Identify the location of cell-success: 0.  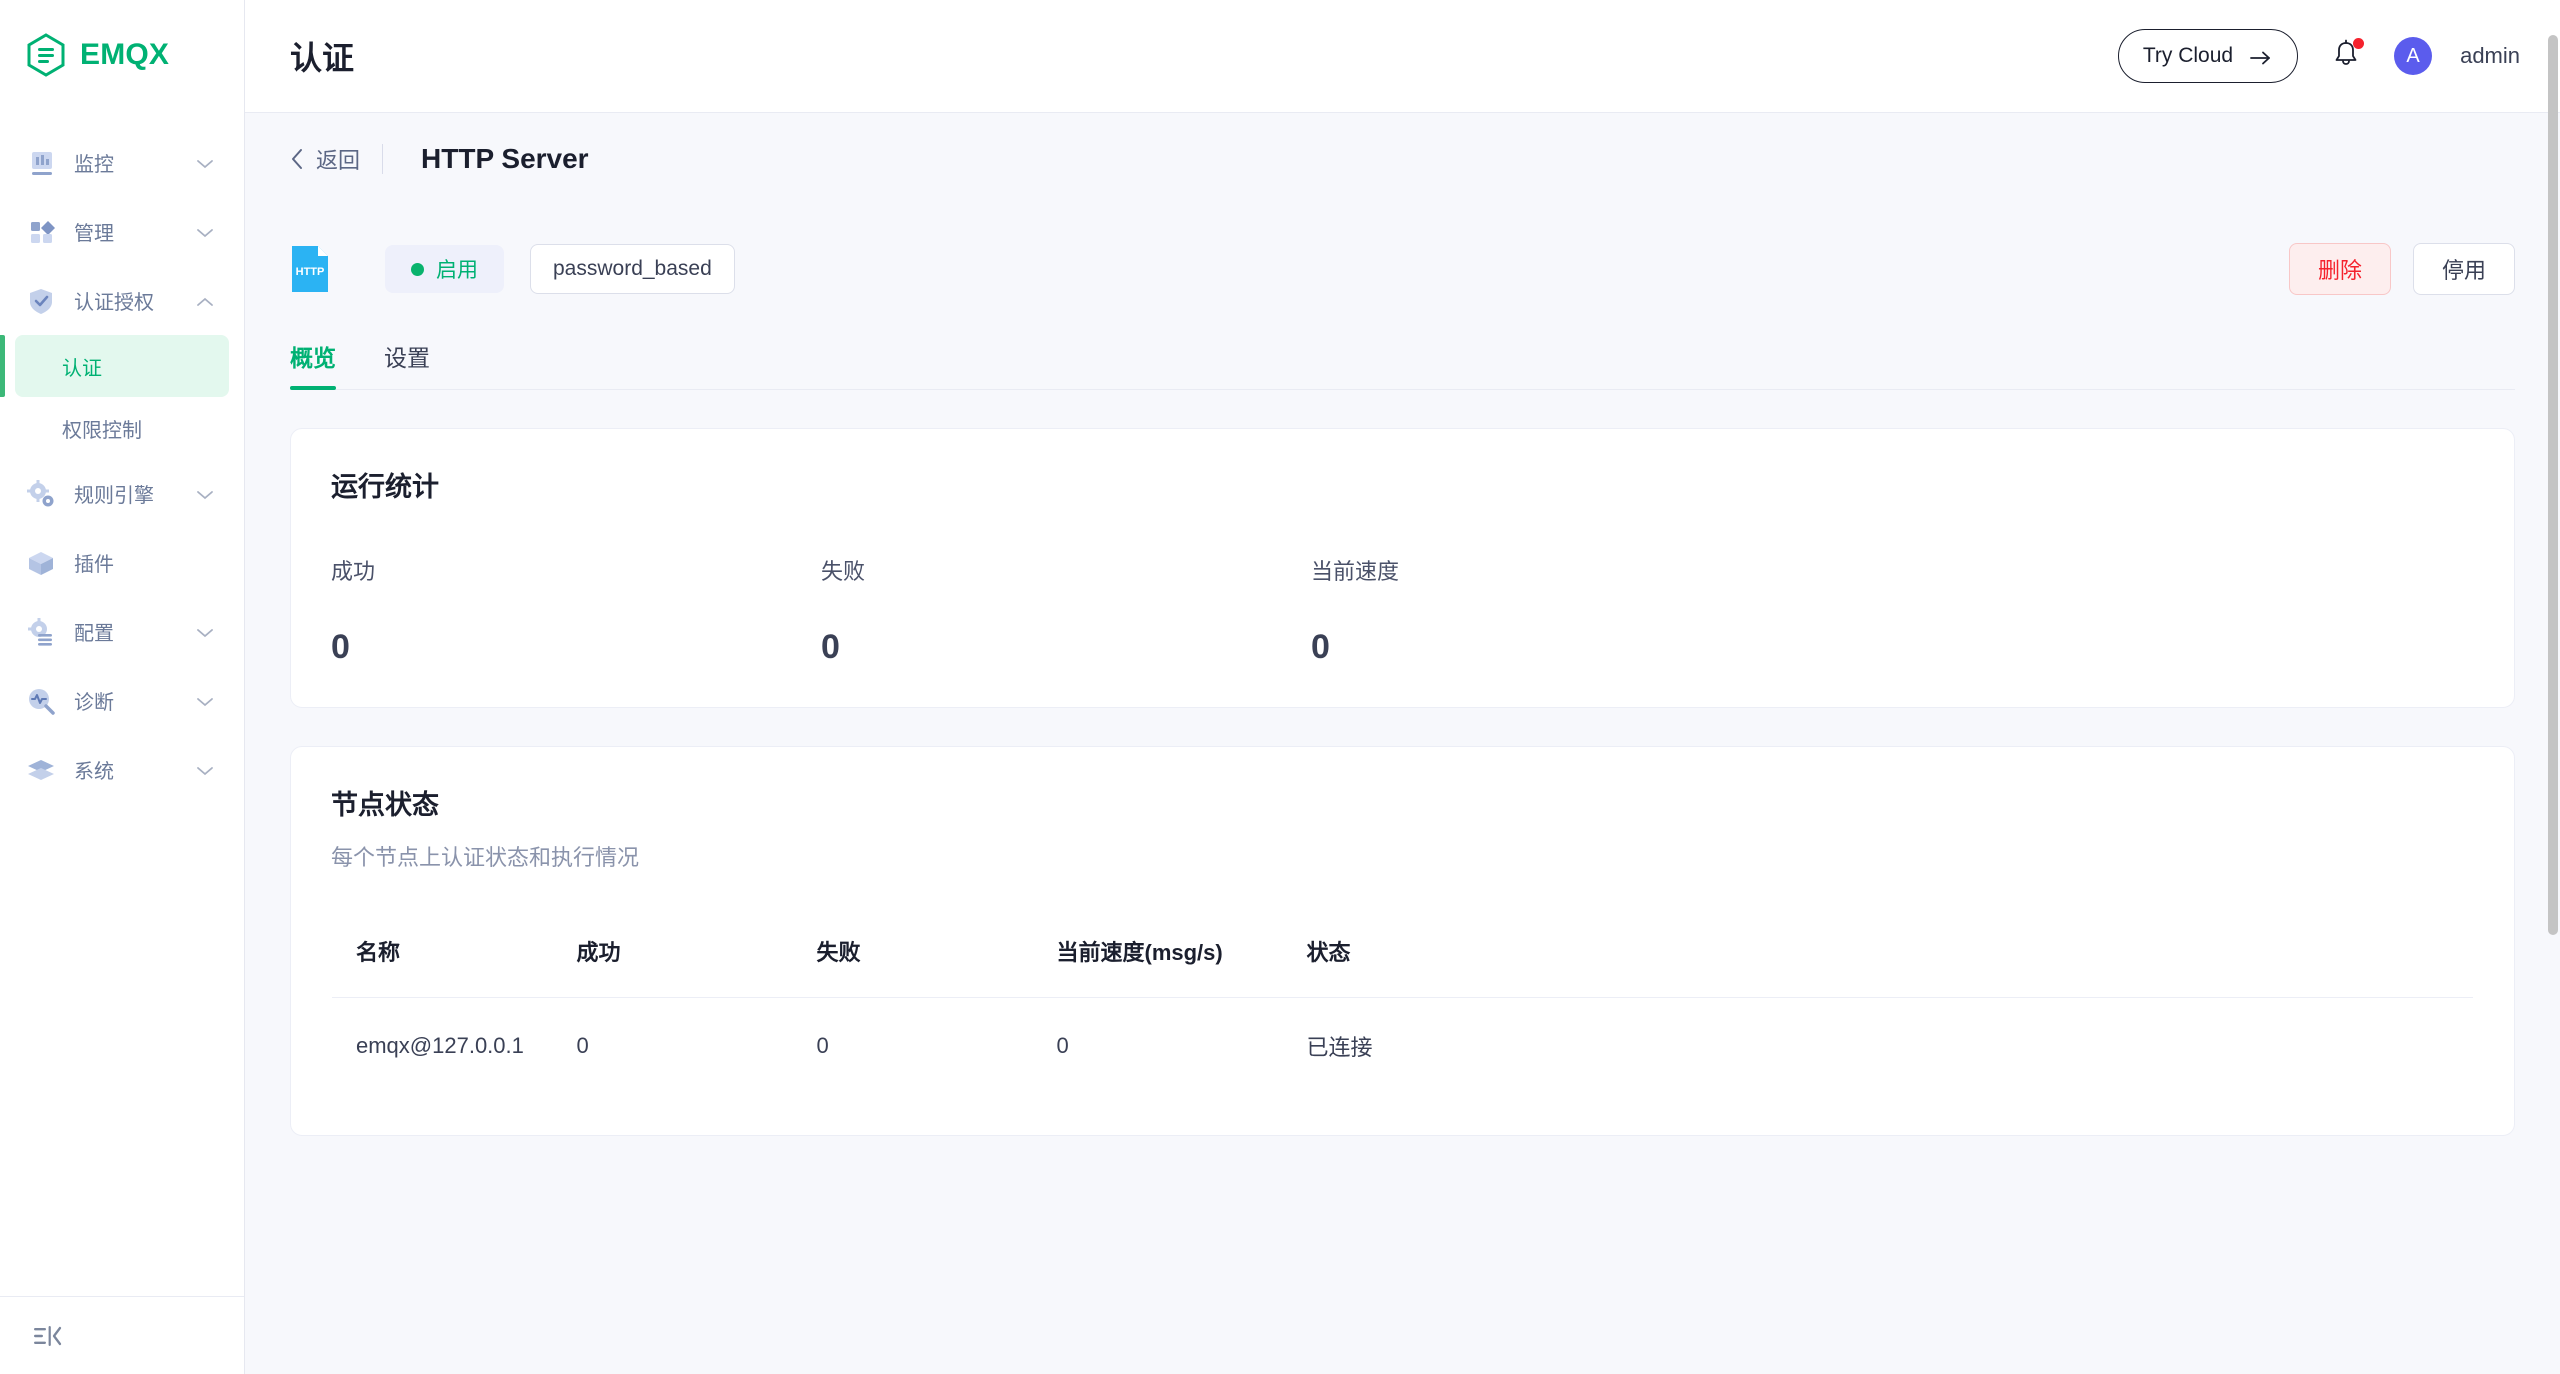
(696, 1045).